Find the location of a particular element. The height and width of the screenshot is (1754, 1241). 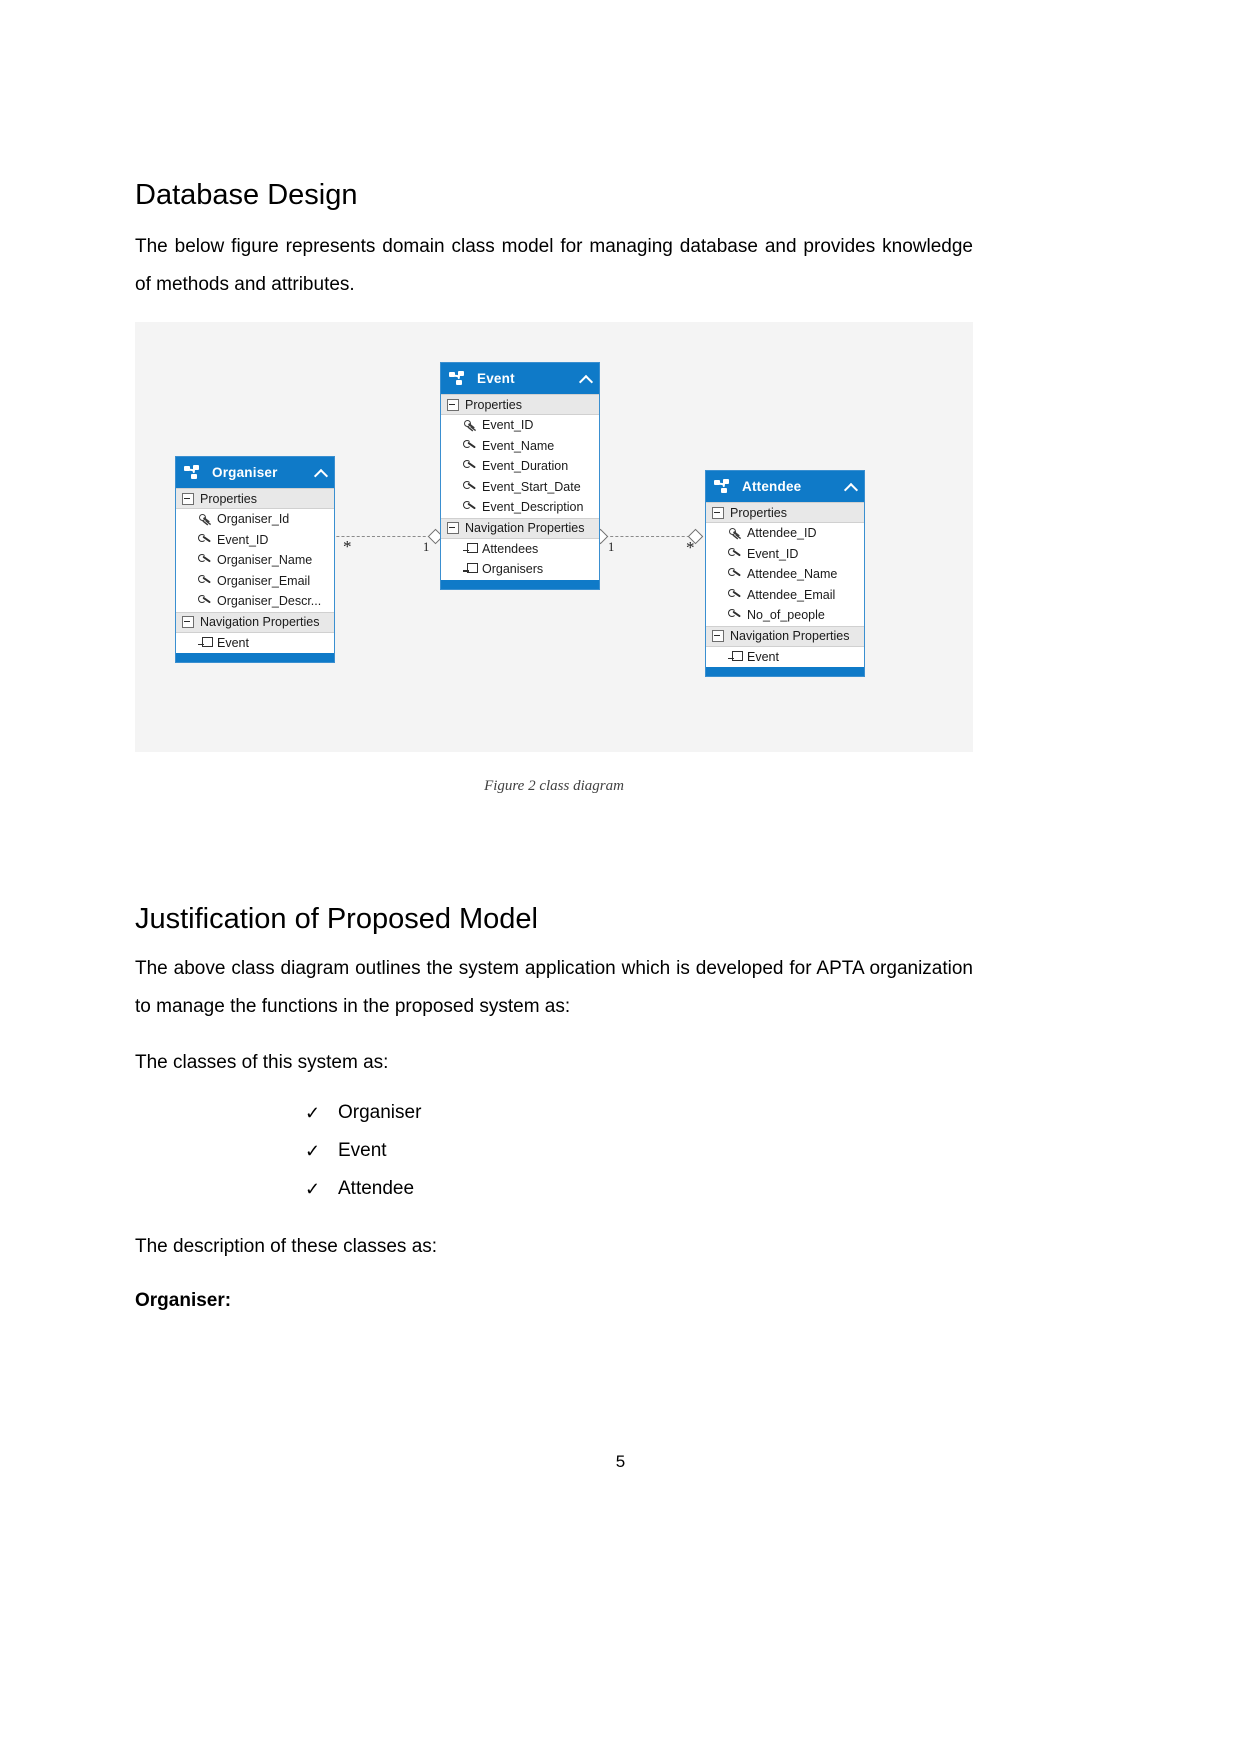

member-label: No_of_people is located at coordinates (786, 615).